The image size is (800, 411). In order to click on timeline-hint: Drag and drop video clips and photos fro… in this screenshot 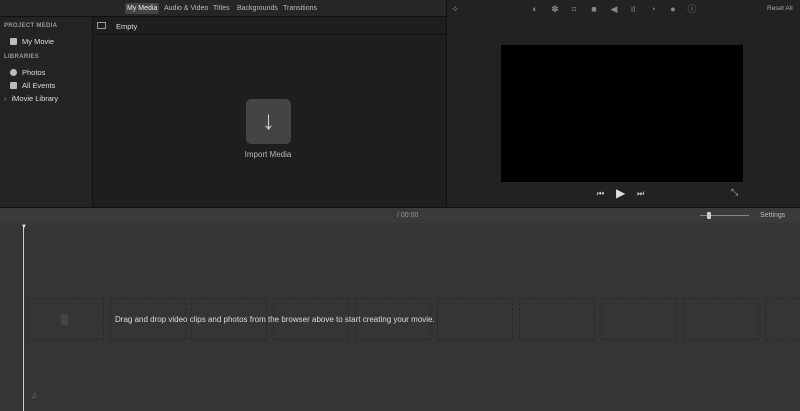, I will do `click(275, 319)`.